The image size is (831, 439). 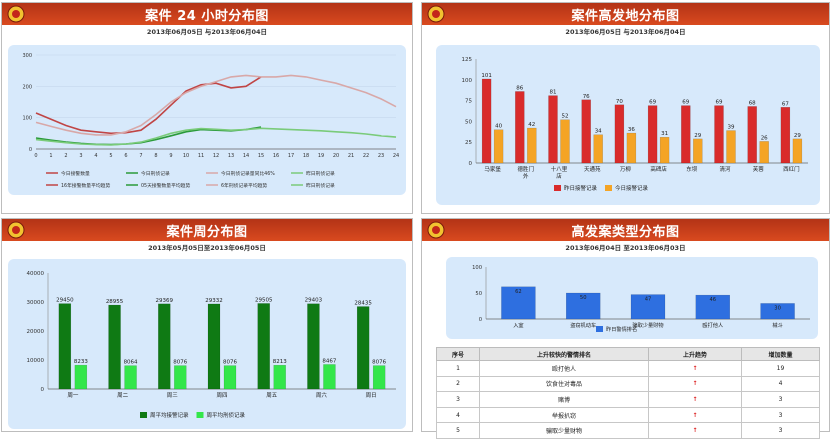 I want to click on table-row: 5 骗取少量财物 ↑ 3, so click(x=628, y=430).